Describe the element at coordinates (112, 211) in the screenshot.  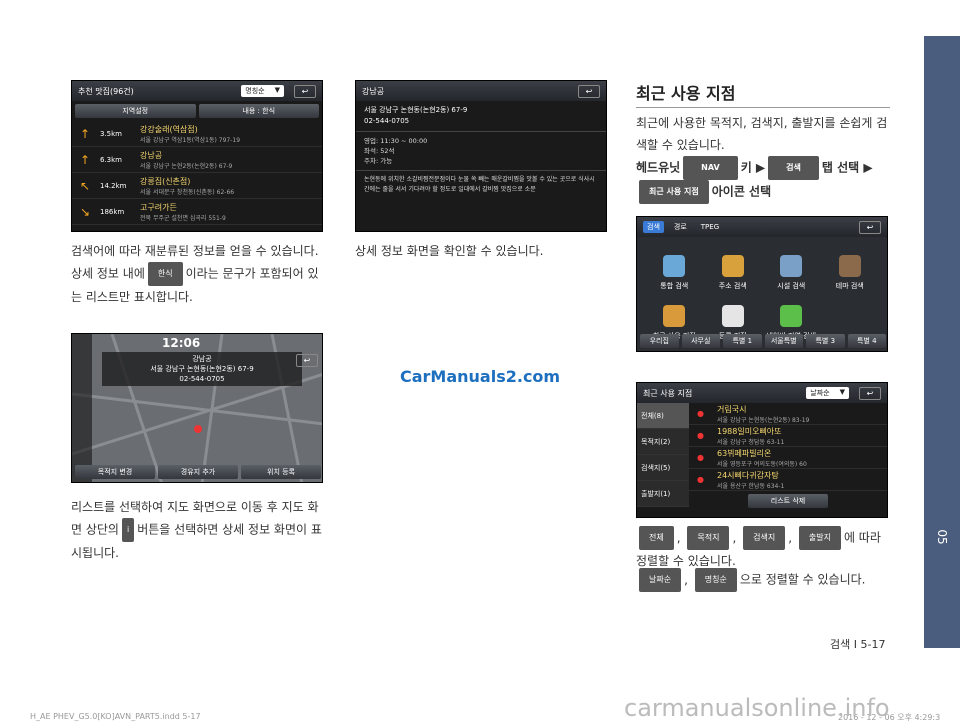
I see `distance: 186km` at that location.